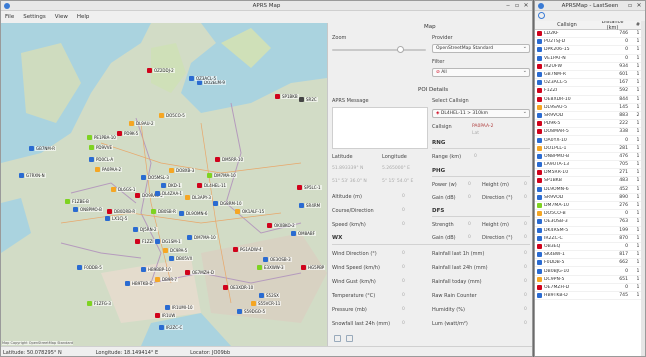 The image size is (646, 357). I want to click on callsign-select: ◈ DL4HEL-11 > 310km, so click(481, 113).